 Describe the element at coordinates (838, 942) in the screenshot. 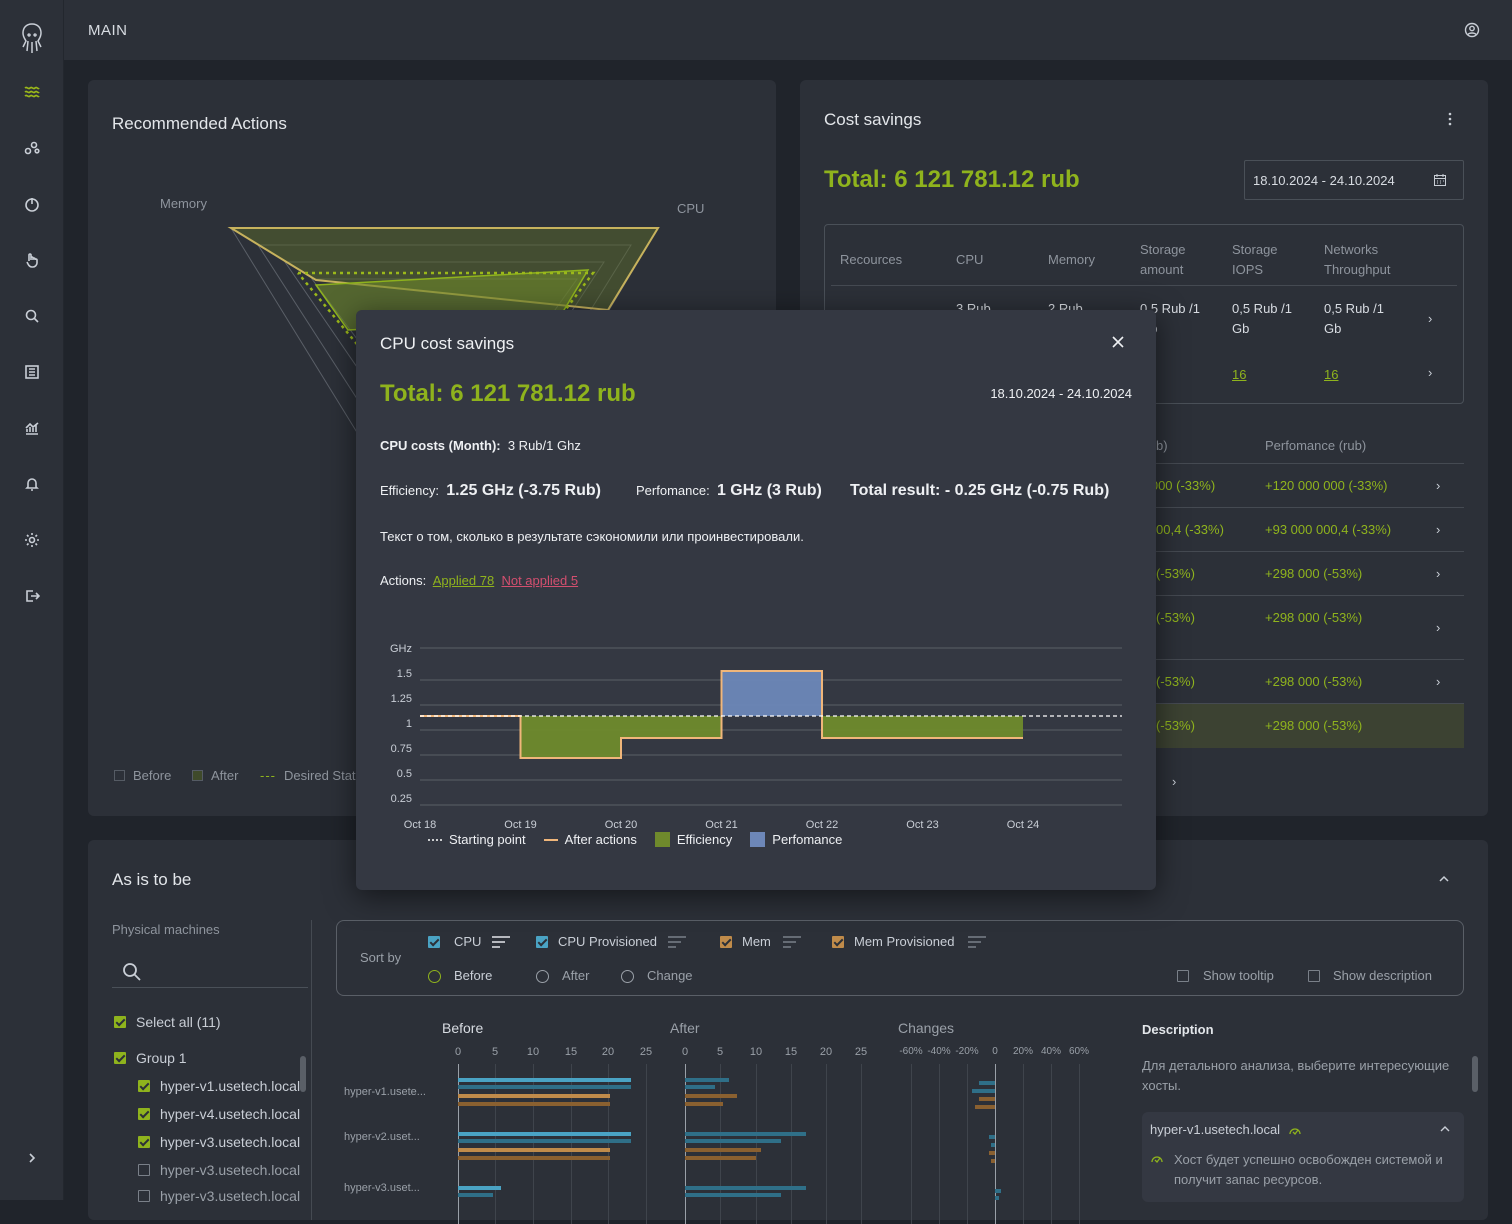

I see `sort-mem-provisioned-checkbox` at that location.